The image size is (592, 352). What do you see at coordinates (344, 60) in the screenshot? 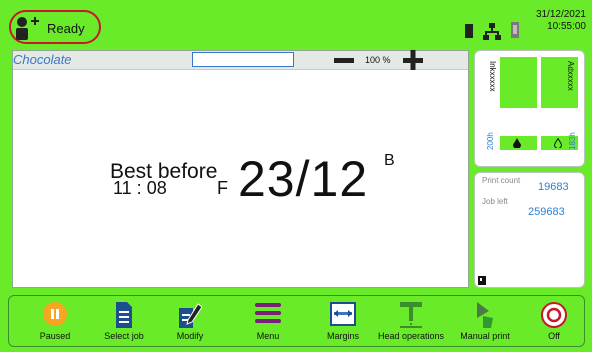
I see `zoom-out-icon` at bounding box center [344, 60].